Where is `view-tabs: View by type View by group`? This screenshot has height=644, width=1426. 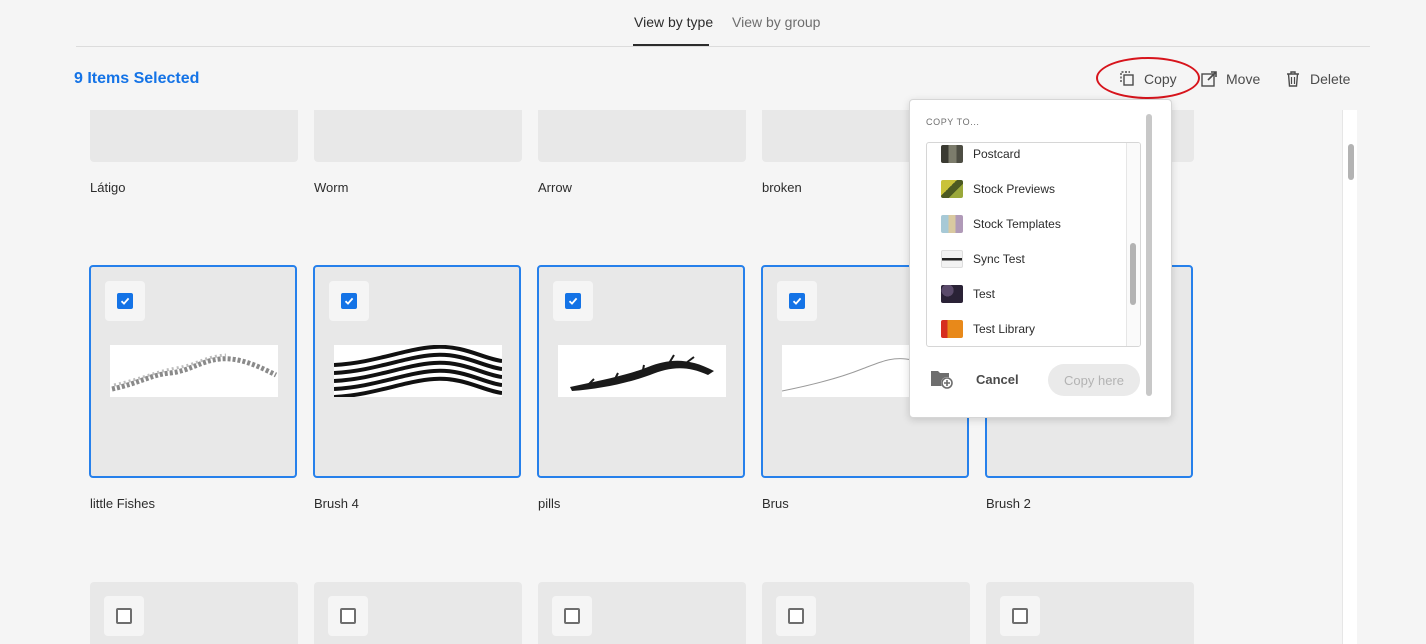 view-tabs: View by type View by group is located at coordinates (723, 23).